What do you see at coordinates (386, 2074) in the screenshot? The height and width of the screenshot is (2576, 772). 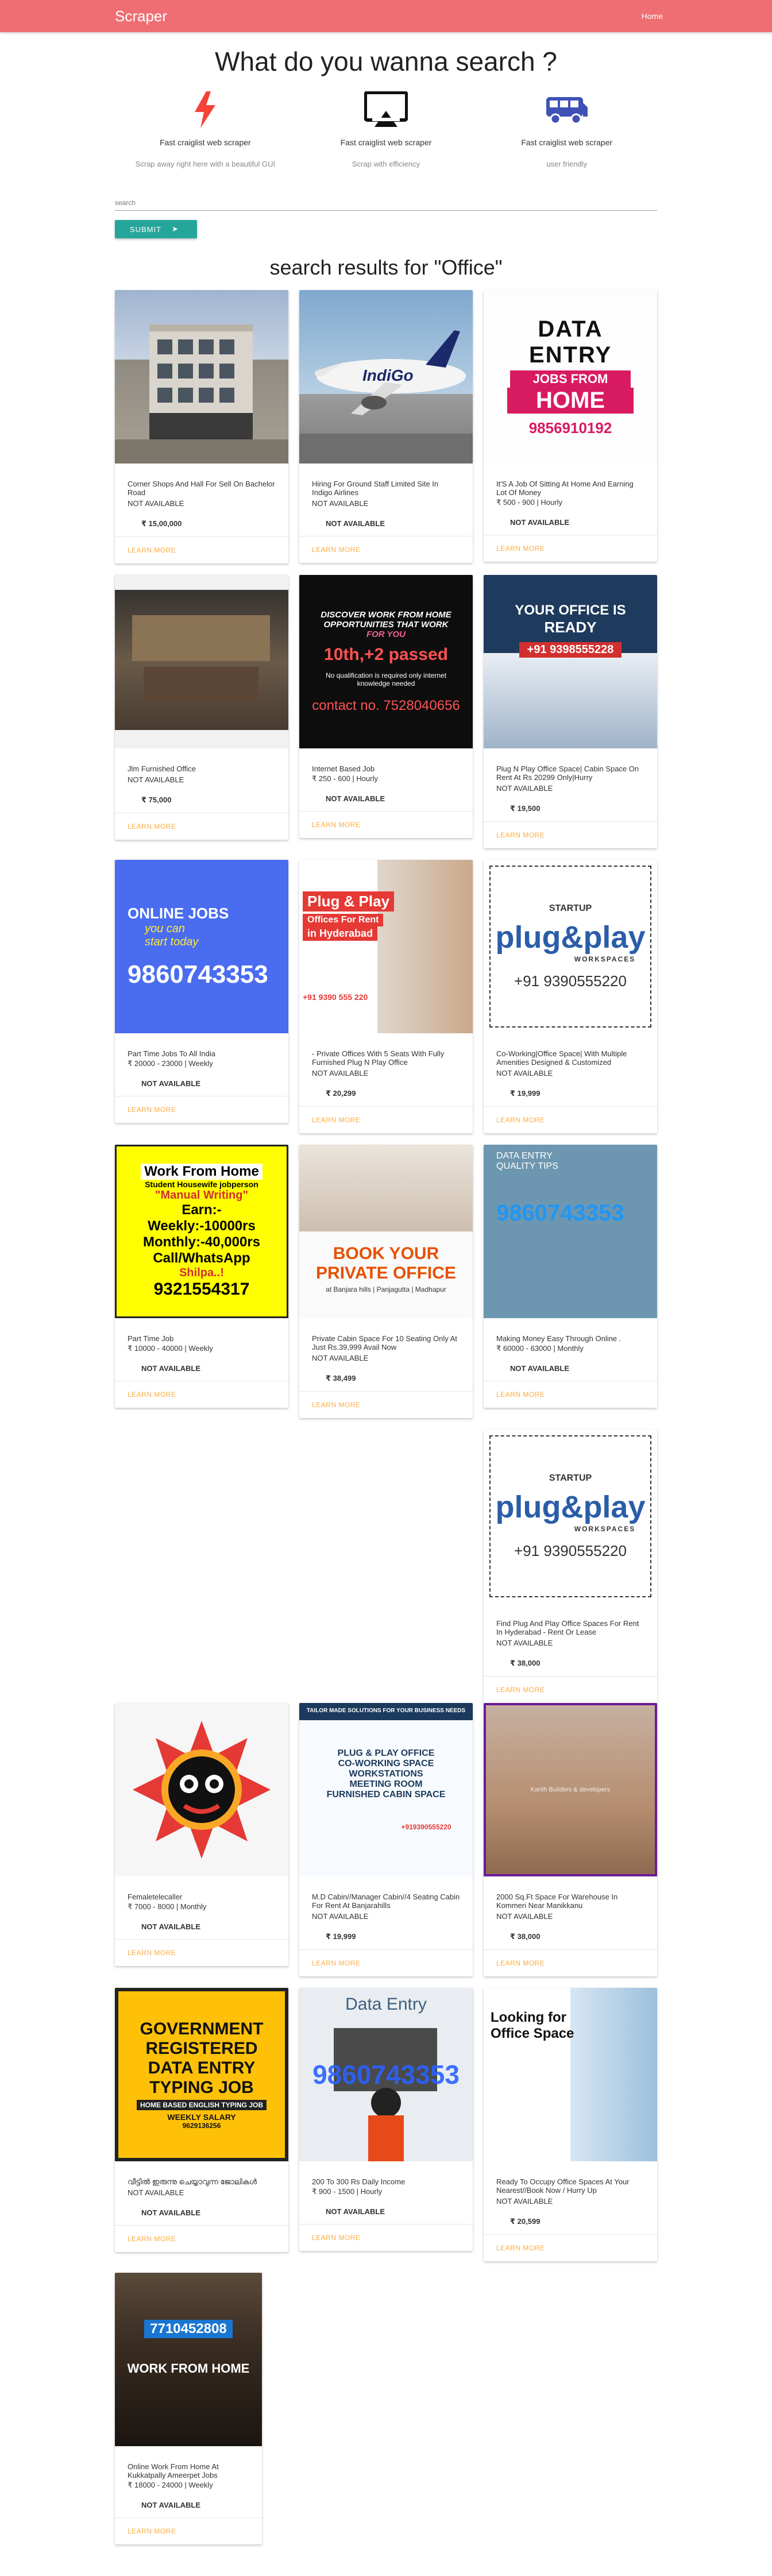 I see `listing-image: Data Entry 9860743353` at bounding box center [386, 2074].